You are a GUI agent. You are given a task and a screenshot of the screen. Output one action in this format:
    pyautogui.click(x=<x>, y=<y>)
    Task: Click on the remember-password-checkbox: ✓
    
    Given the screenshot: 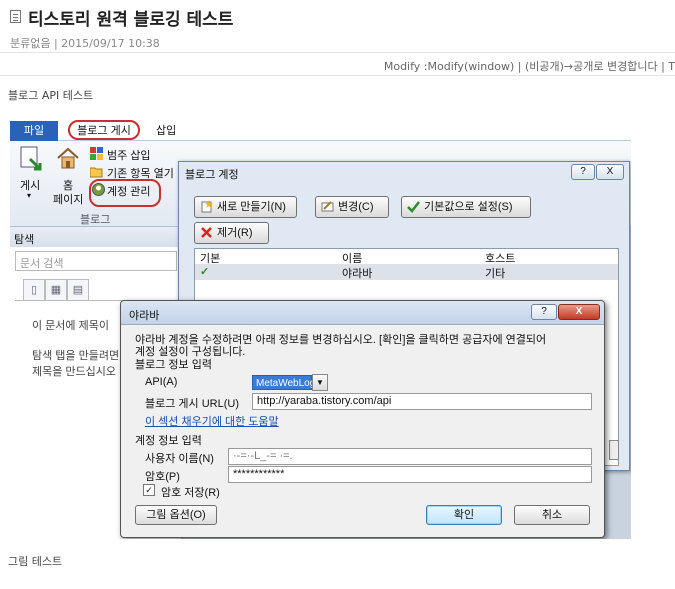 What is the action you would take?
    pyautogui.click(x=149, y=490)
    